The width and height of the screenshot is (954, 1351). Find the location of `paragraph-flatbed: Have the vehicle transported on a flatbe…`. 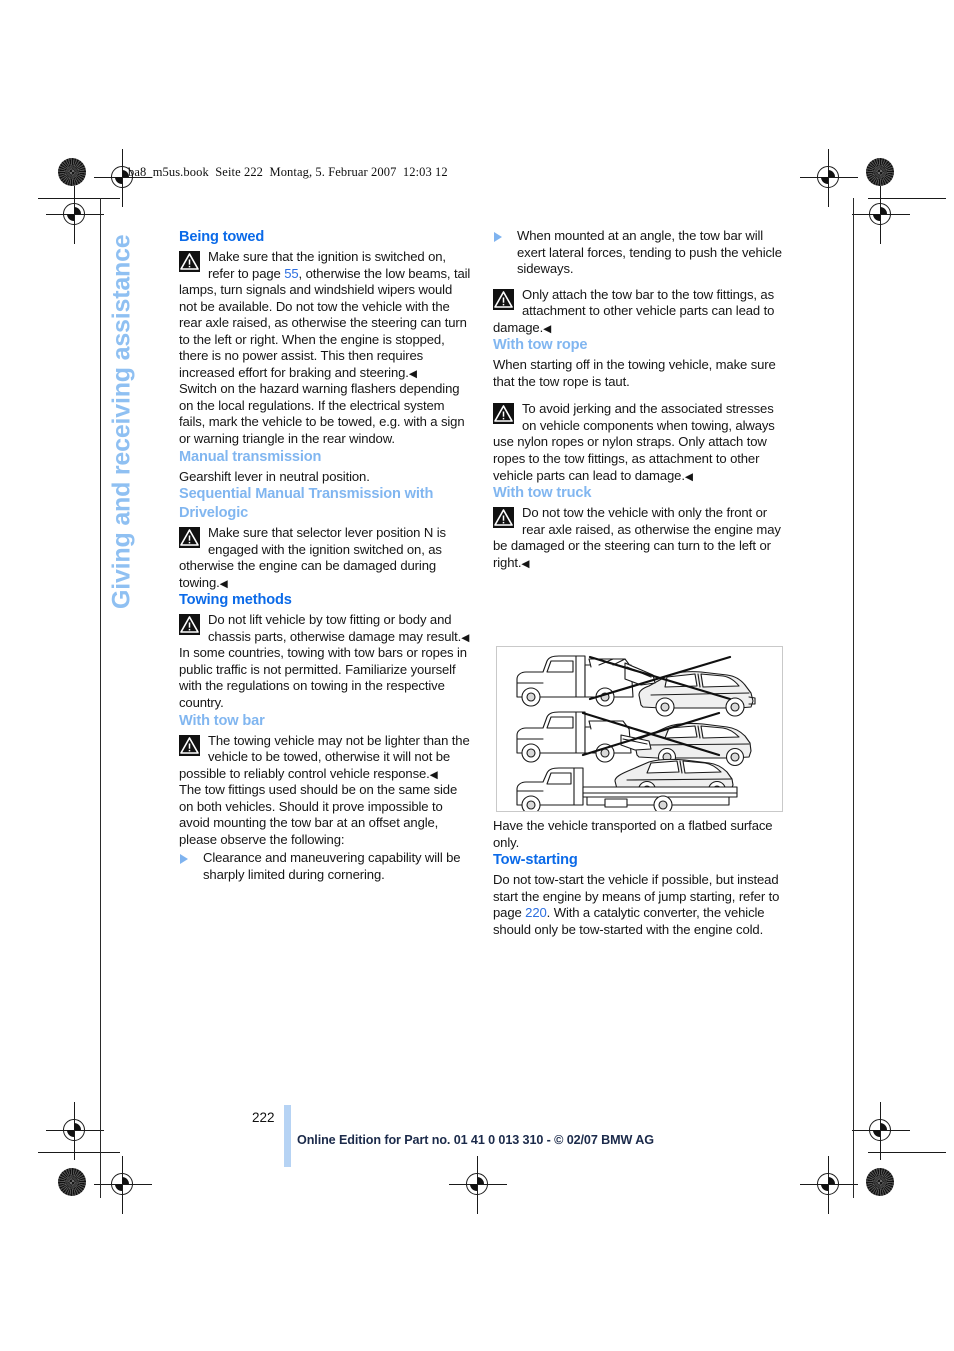

paragraph-flatbed: Have the vehicle transported on a flatbe… is located at coordinates (633, 834).